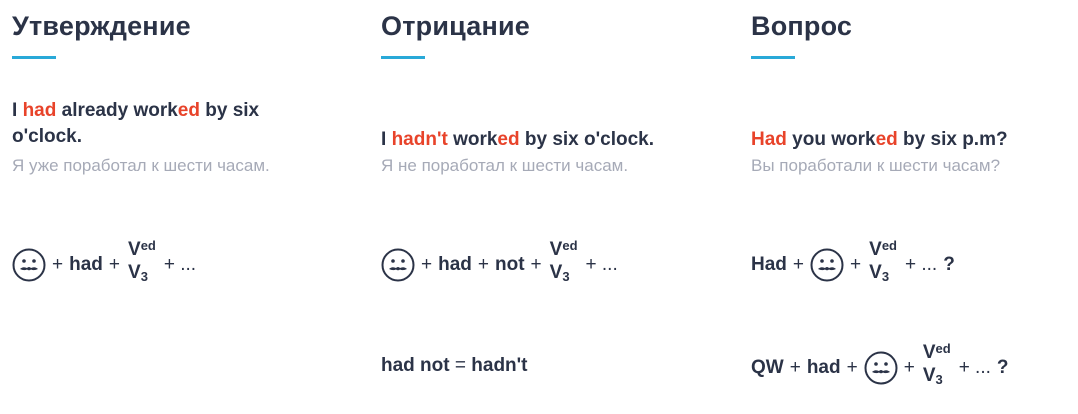 The height and width of the screenshot is (414, 1078). Describe the element at coordinates (952, 139) in the screenshot. I see `example-part: by six p.m?` at that location.